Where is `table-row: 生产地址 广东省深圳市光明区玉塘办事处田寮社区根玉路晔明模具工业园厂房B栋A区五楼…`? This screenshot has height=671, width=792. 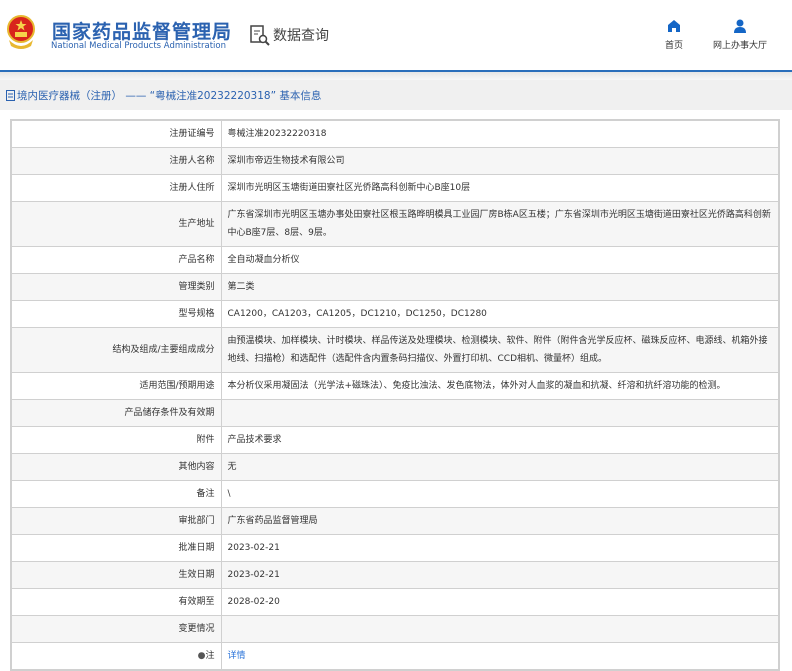 table-row: 生产地址 广东省深圳市光明区玉塘办事处田寮社区根玉路晔明模具工业园厂房B栋A区五楼… is located at coordinates (395, 224).